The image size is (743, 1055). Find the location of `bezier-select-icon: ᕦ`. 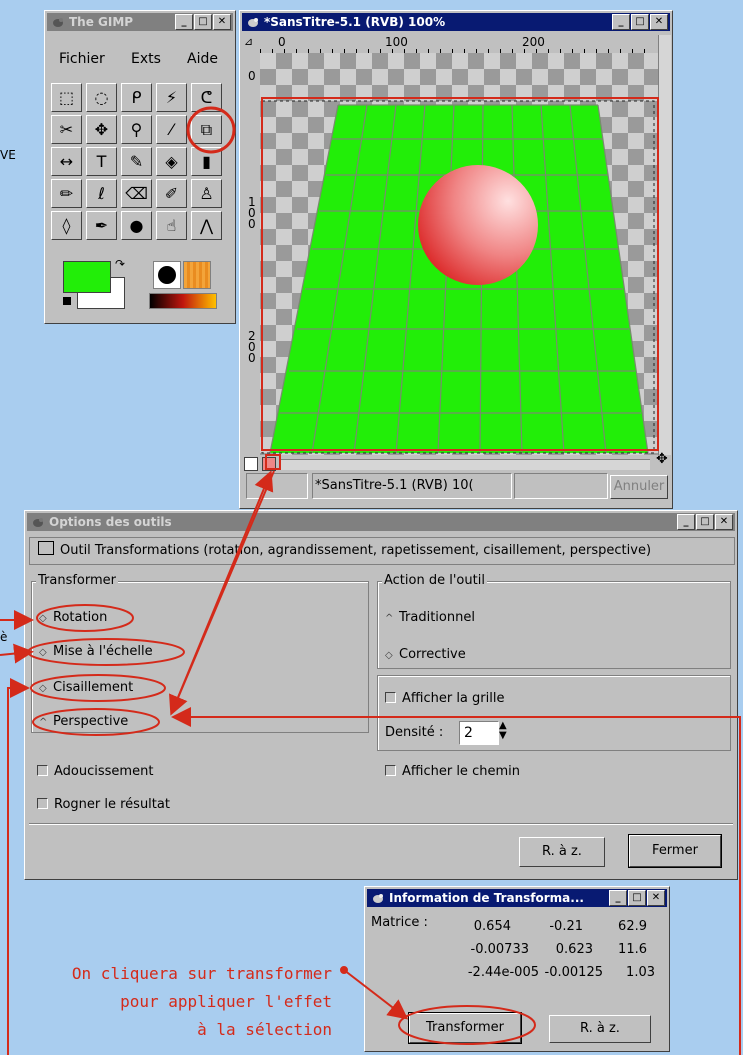

bezier-select-icon: ᕦ is located at coordinates (206, 97).